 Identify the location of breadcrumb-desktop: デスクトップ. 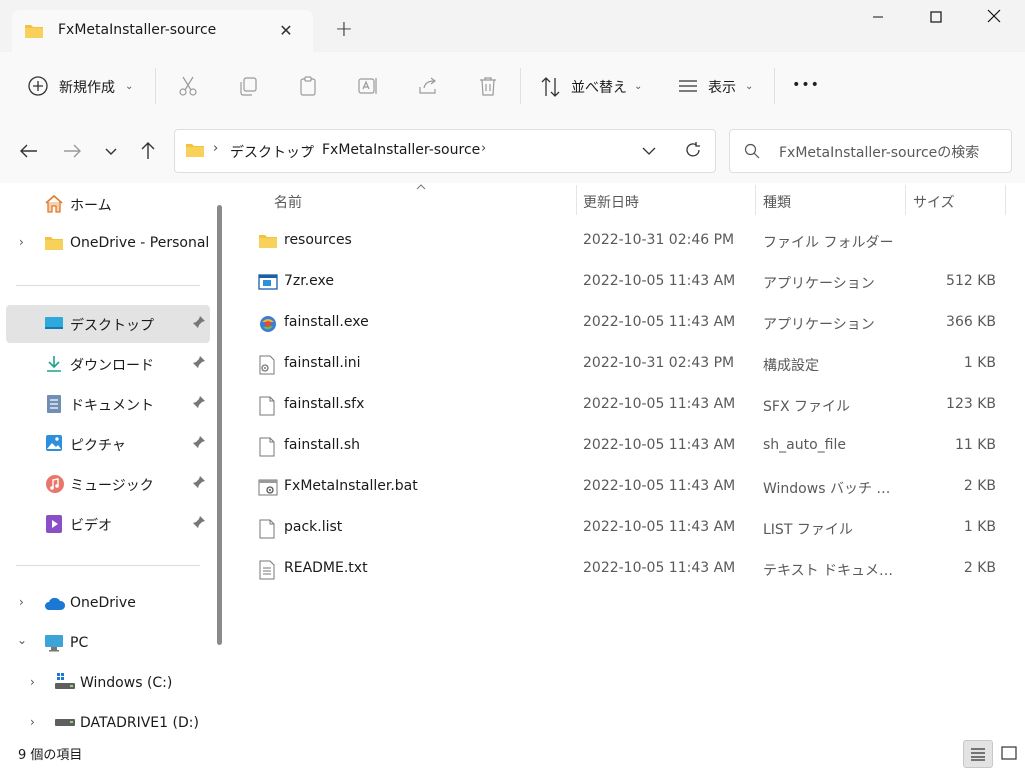
(272, 152).